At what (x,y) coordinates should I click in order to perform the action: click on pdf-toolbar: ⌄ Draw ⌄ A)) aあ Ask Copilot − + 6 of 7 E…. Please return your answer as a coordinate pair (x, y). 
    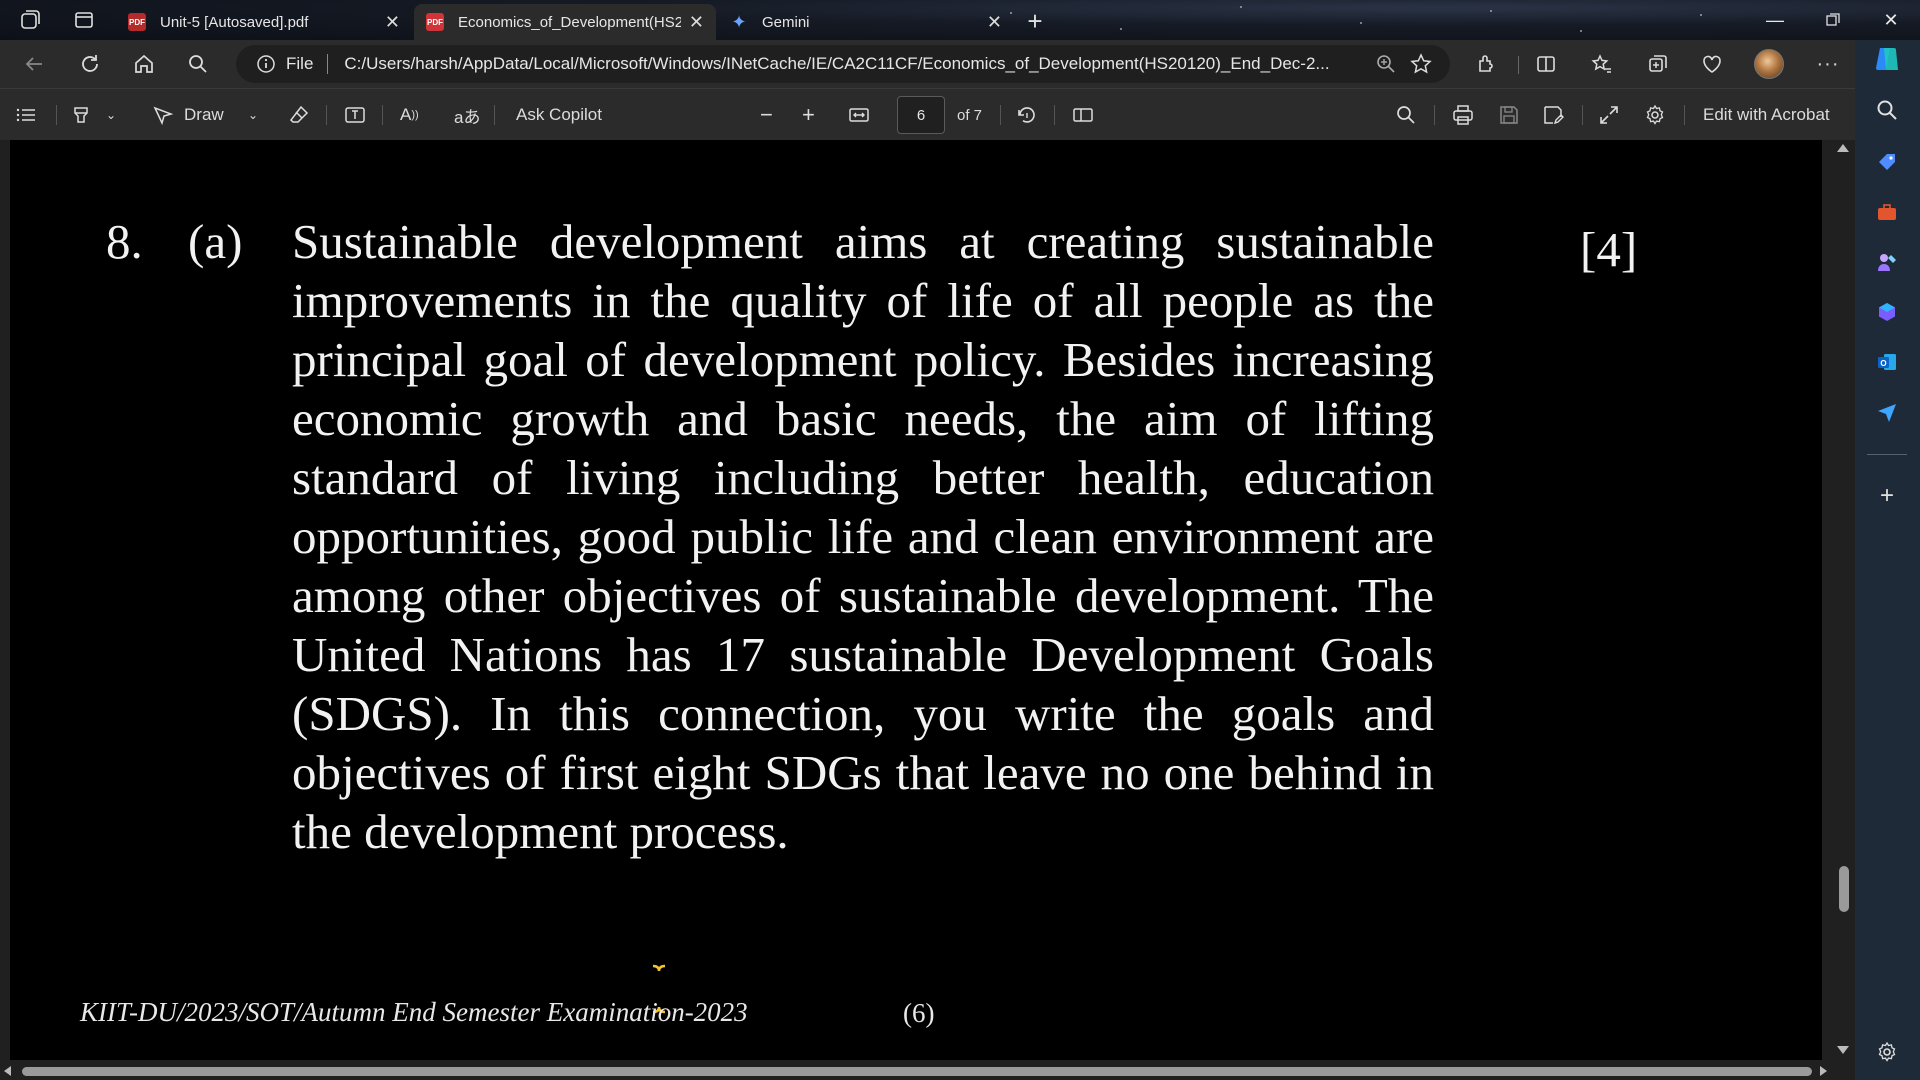
    Looking at the image, I should click on (927, 114).